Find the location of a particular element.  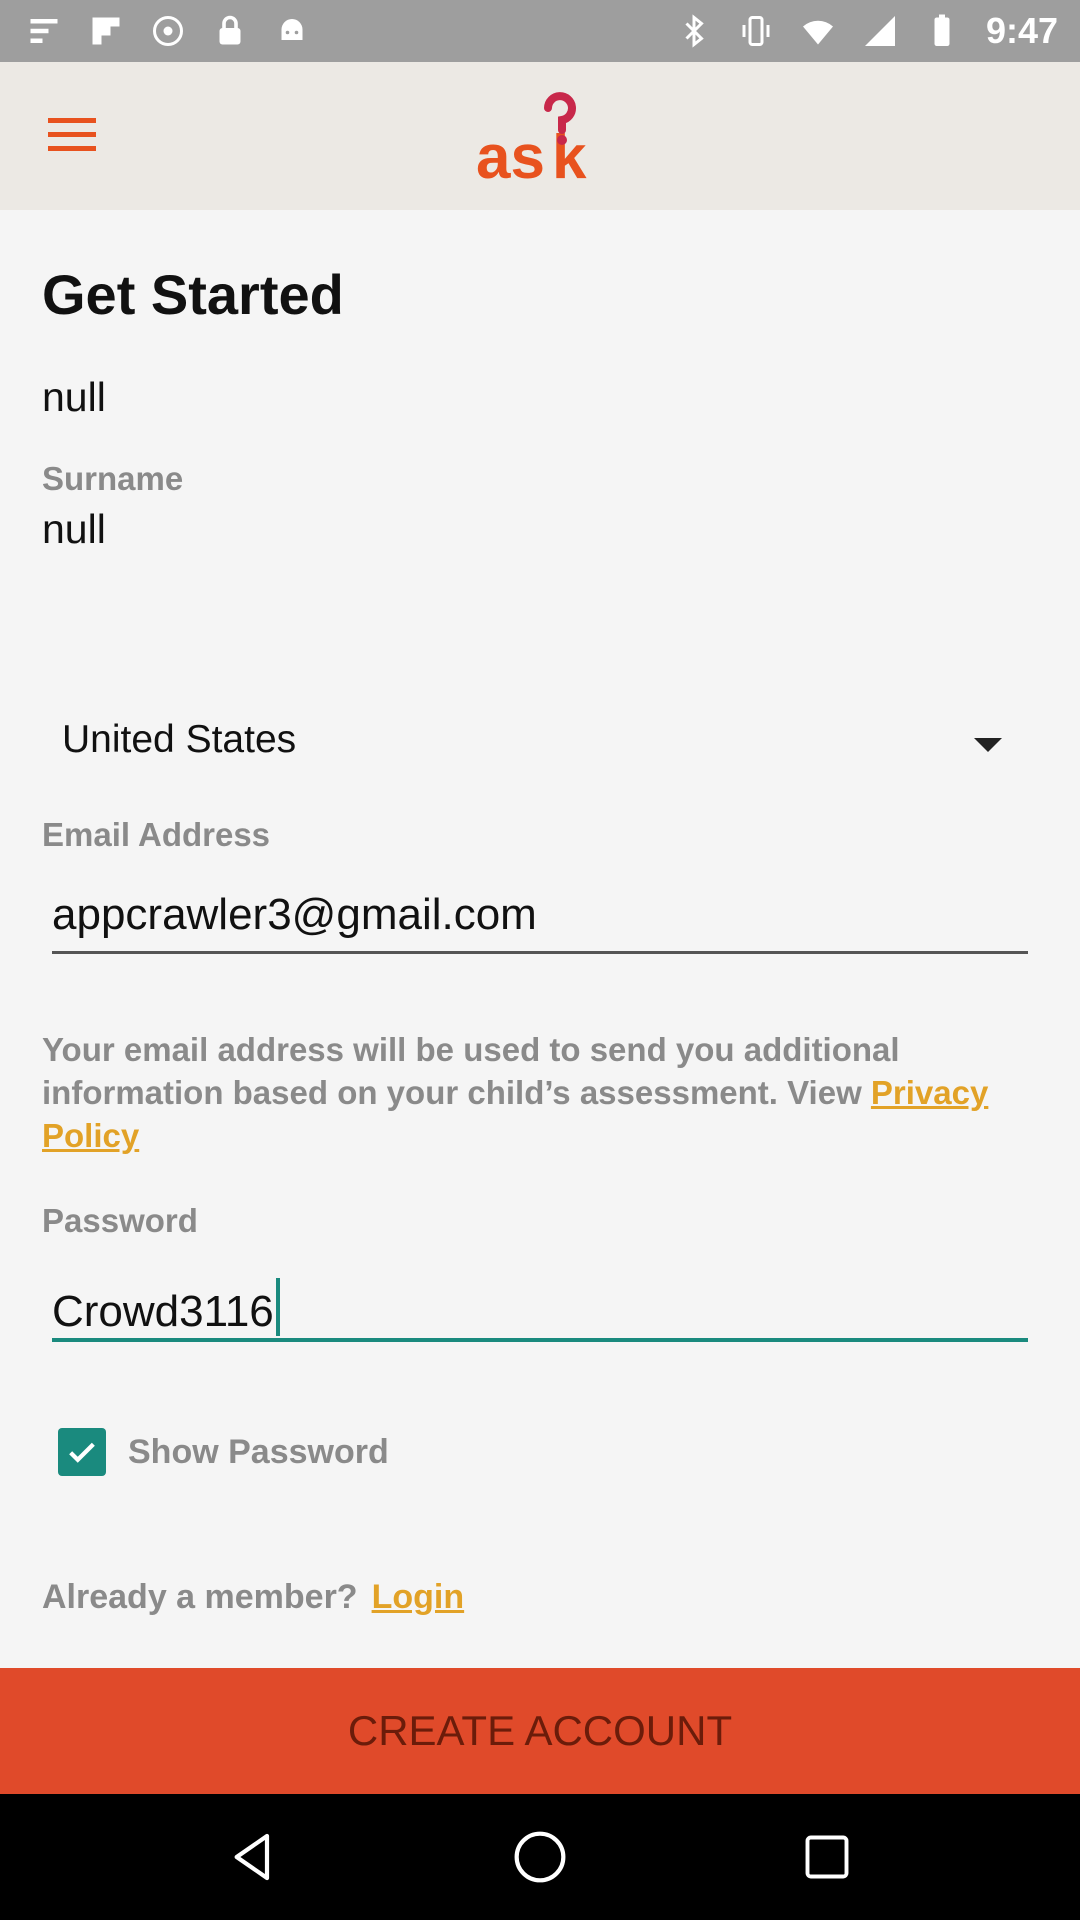

checkmark-icon is located at coordinates (82, 1452).